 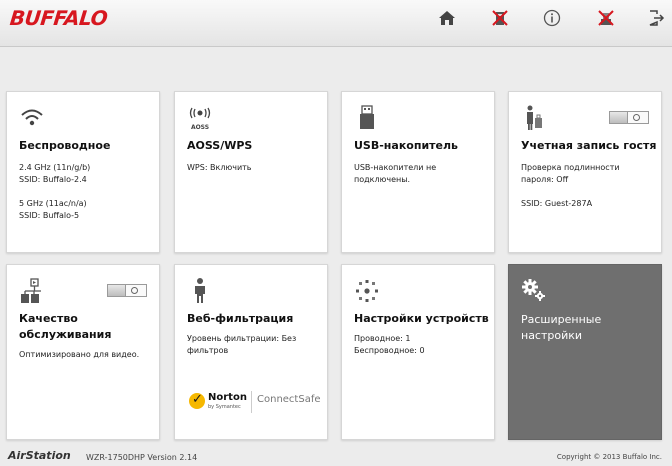 I want to click on norton-connectsafe-logo: Norton by Symantec ConnectSafe, so click(x=255, y=404).